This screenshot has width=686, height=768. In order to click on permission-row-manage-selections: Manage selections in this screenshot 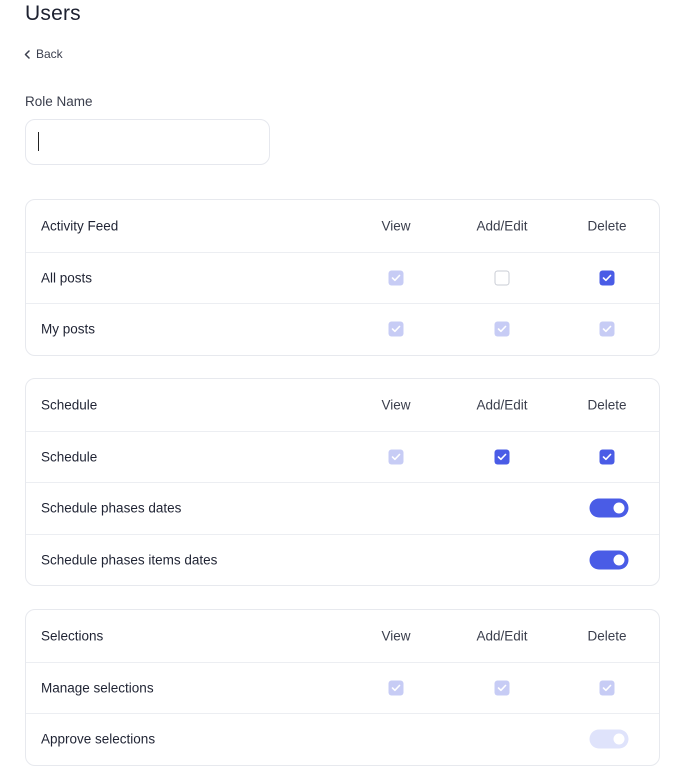, I will do `click(342, 687)`.